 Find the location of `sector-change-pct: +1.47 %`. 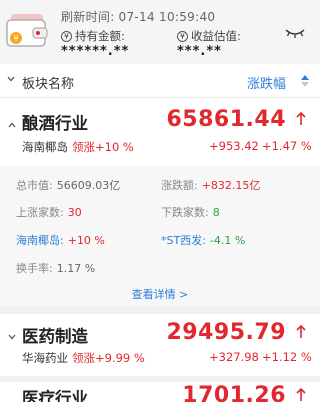

sector-change-pct: +1.47 % is located at coordinates (287, 146).